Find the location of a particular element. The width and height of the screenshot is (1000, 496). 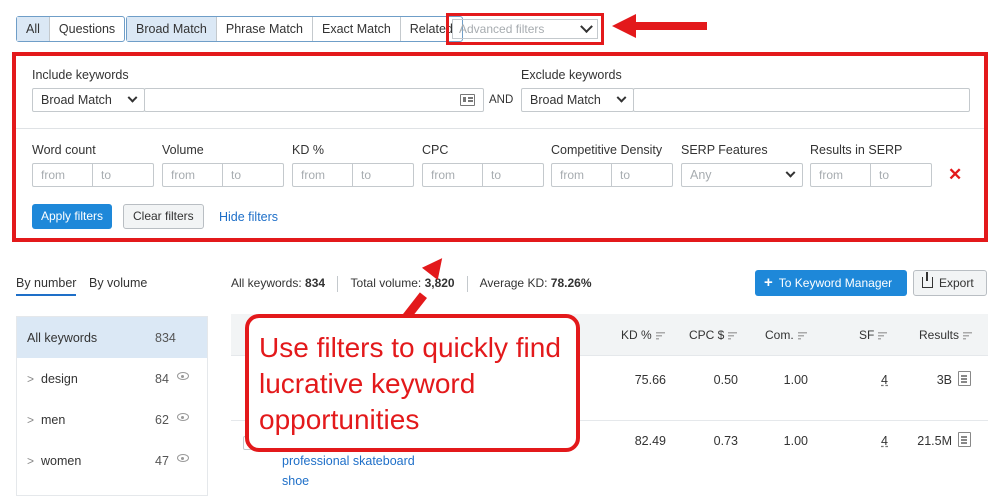

kd-range: from to is located at coordinates (353, 175).